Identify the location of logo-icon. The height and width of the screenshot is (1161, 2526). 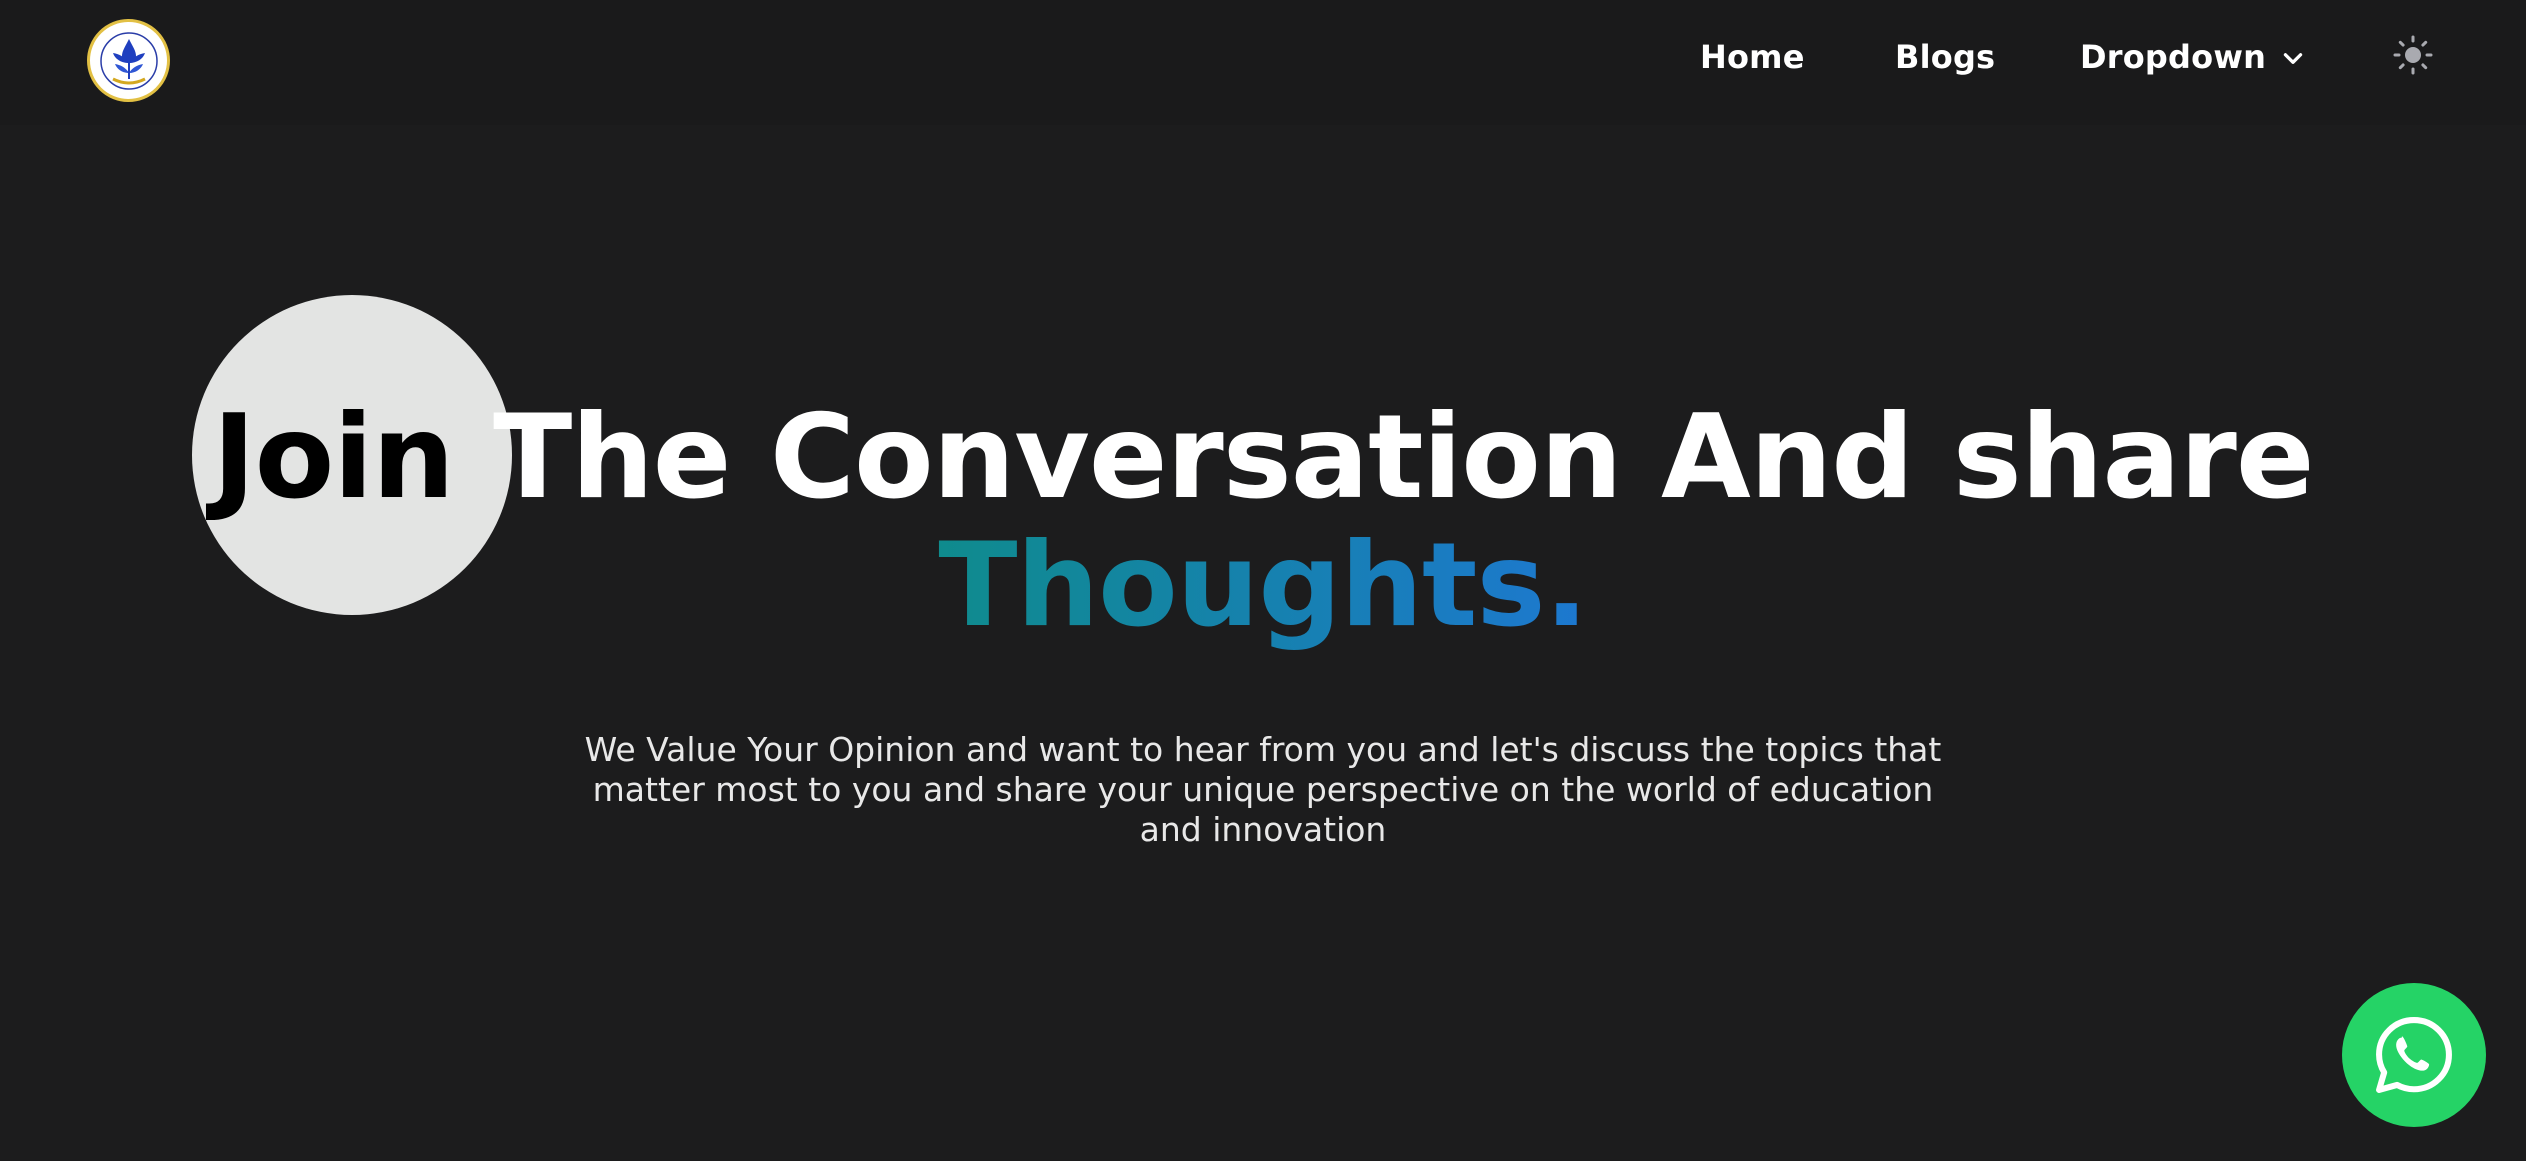
(128, 60).